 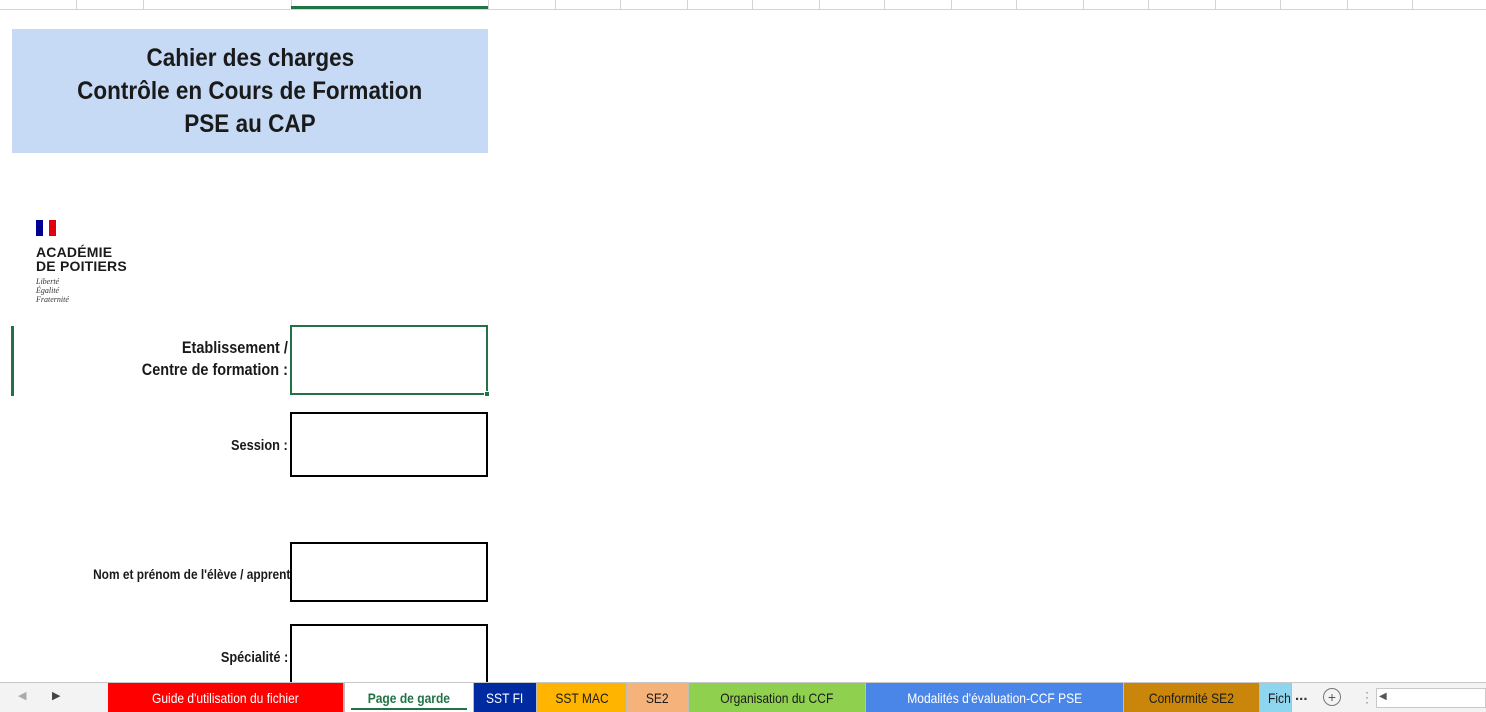 I want to click on tab-organisation-ccf: Organisation du CCF, so click(x=777, y=697).